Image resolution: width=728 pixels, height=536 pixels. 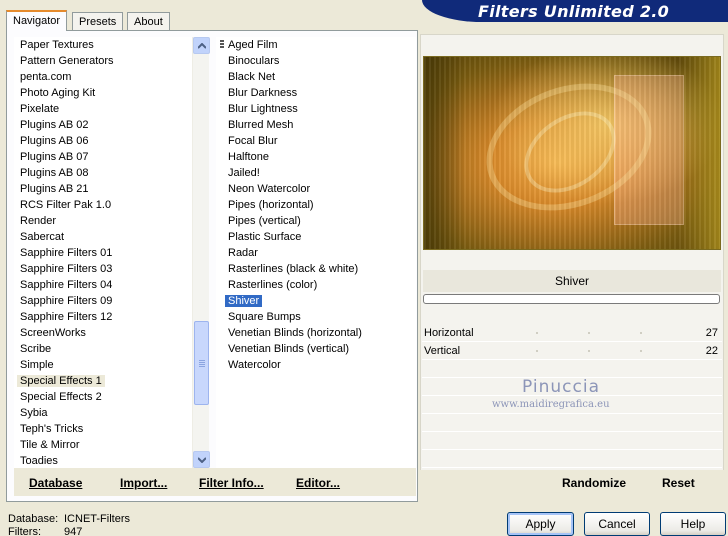 I want to click on category-item-label: Sapphire Filters 01, so click(x=66, y=253).